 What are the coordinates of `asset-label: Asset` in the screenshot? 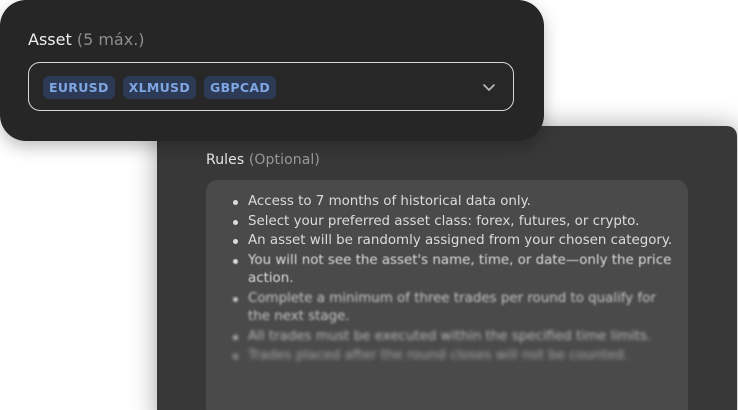 It's located at (50, 39).